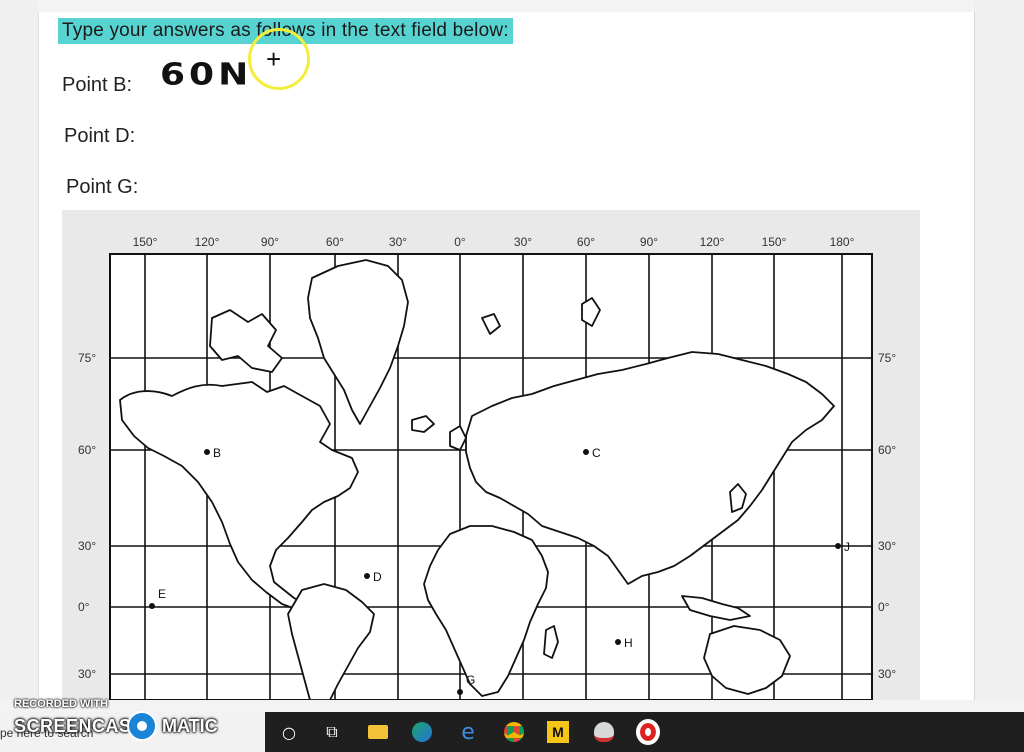 The width and height of the screenshot is (1024, 752). Describe the element at coordinates (422, 732) in the screenshot. I see `edge-icon` at that location.